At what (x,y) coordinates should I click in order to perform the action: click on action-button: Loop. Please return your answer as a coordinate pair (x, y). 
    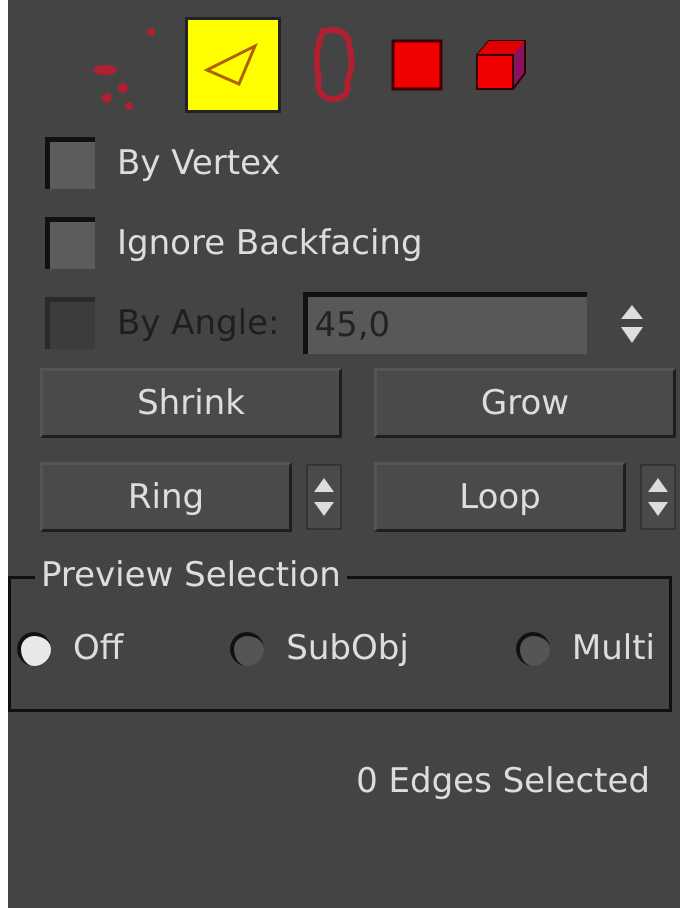
    Looking at the image, I should click on (500, 497).